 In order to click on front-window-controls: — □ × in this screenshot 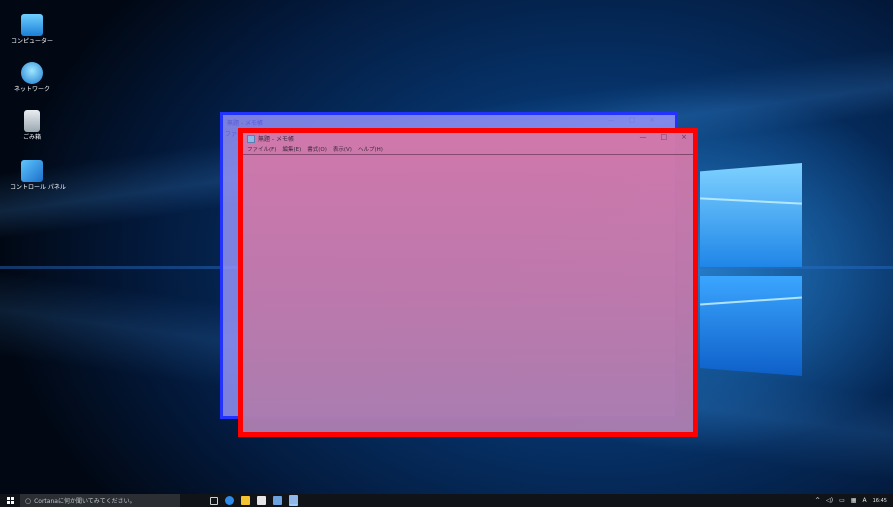, I will do `click(664, 137)`.